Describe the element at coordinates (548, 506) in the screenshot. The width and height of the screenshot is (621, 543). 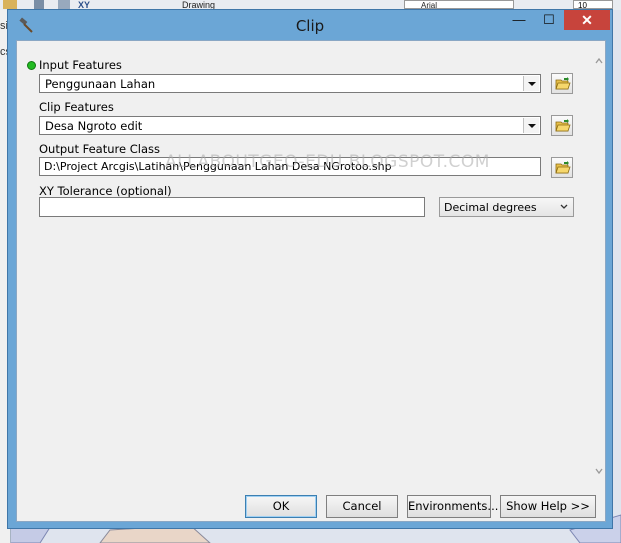
I see `show-help-button: Show Help >>` at that location.